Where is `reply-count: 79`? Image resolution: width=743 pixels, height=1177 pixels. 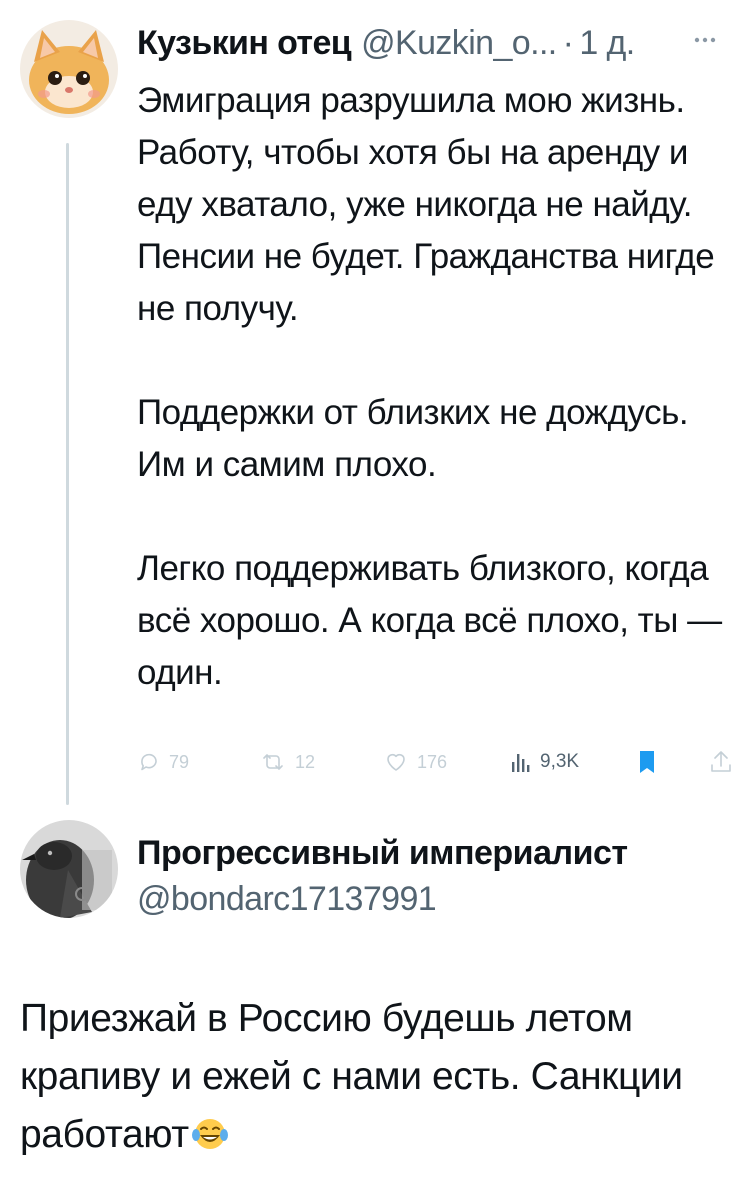
reply-count: 79 is located at coordinates (179, 761).